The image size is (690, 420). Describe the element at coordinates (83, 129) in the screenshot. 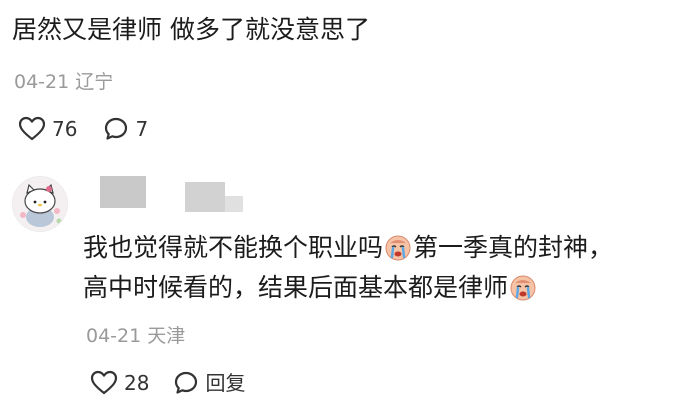

I see `comment-actions: 76 7` at that location.